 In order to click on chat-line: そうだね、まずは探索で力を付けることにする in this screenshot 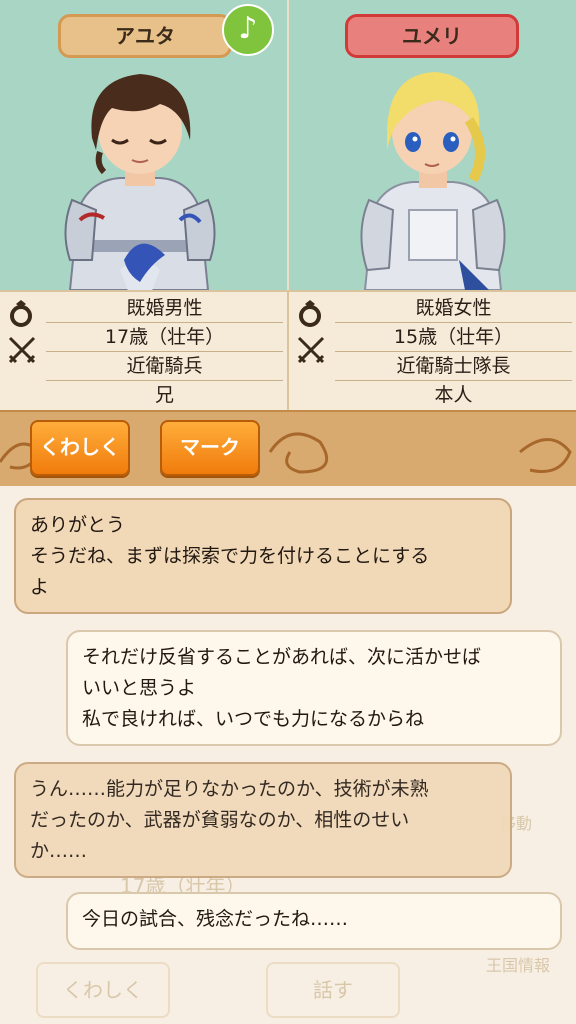, I will do `click(230, 556)`.